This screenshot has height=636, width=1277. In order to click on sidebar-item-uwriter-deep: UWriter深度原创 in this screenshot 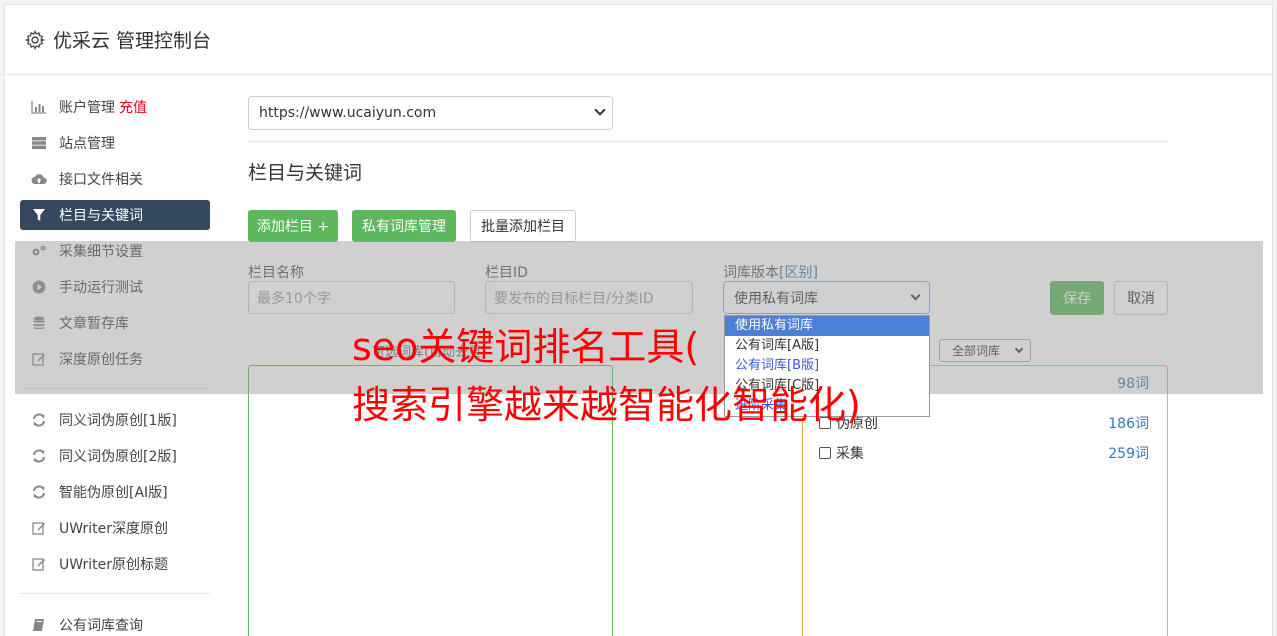, I will do `click(115, 528)`.